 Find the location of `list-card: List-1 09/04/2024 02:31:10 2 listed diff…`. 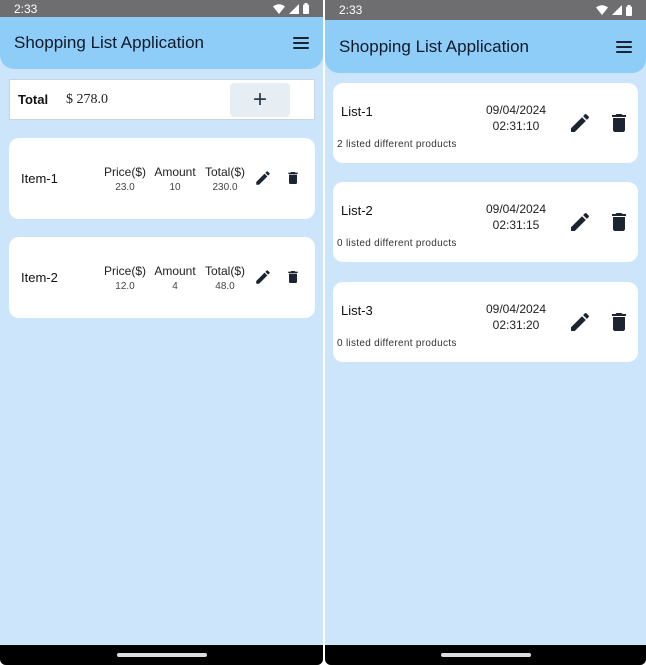

list-card: List-1 09/04/2024 02:31:10 2 listed diff… is located at coordinates (485, 123).